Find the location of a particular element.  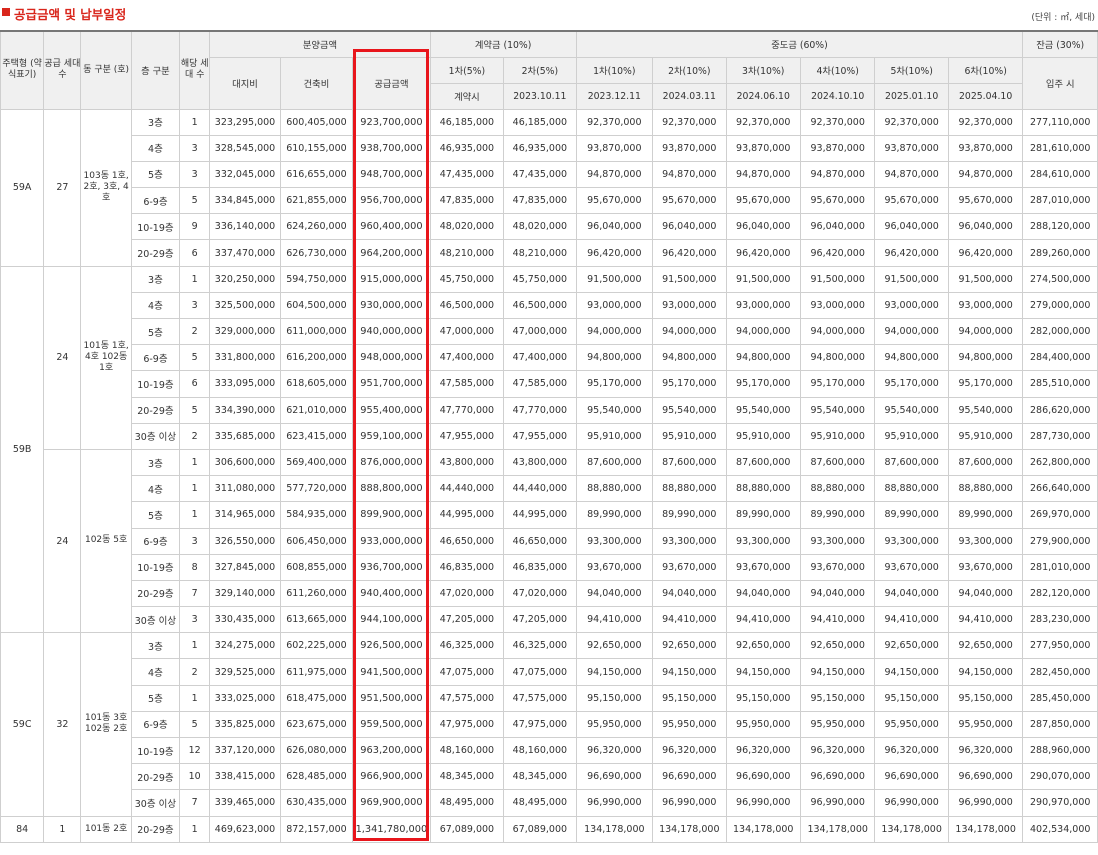

mid-3-cell: 95,910,000 is located at coordinates (763, 436).